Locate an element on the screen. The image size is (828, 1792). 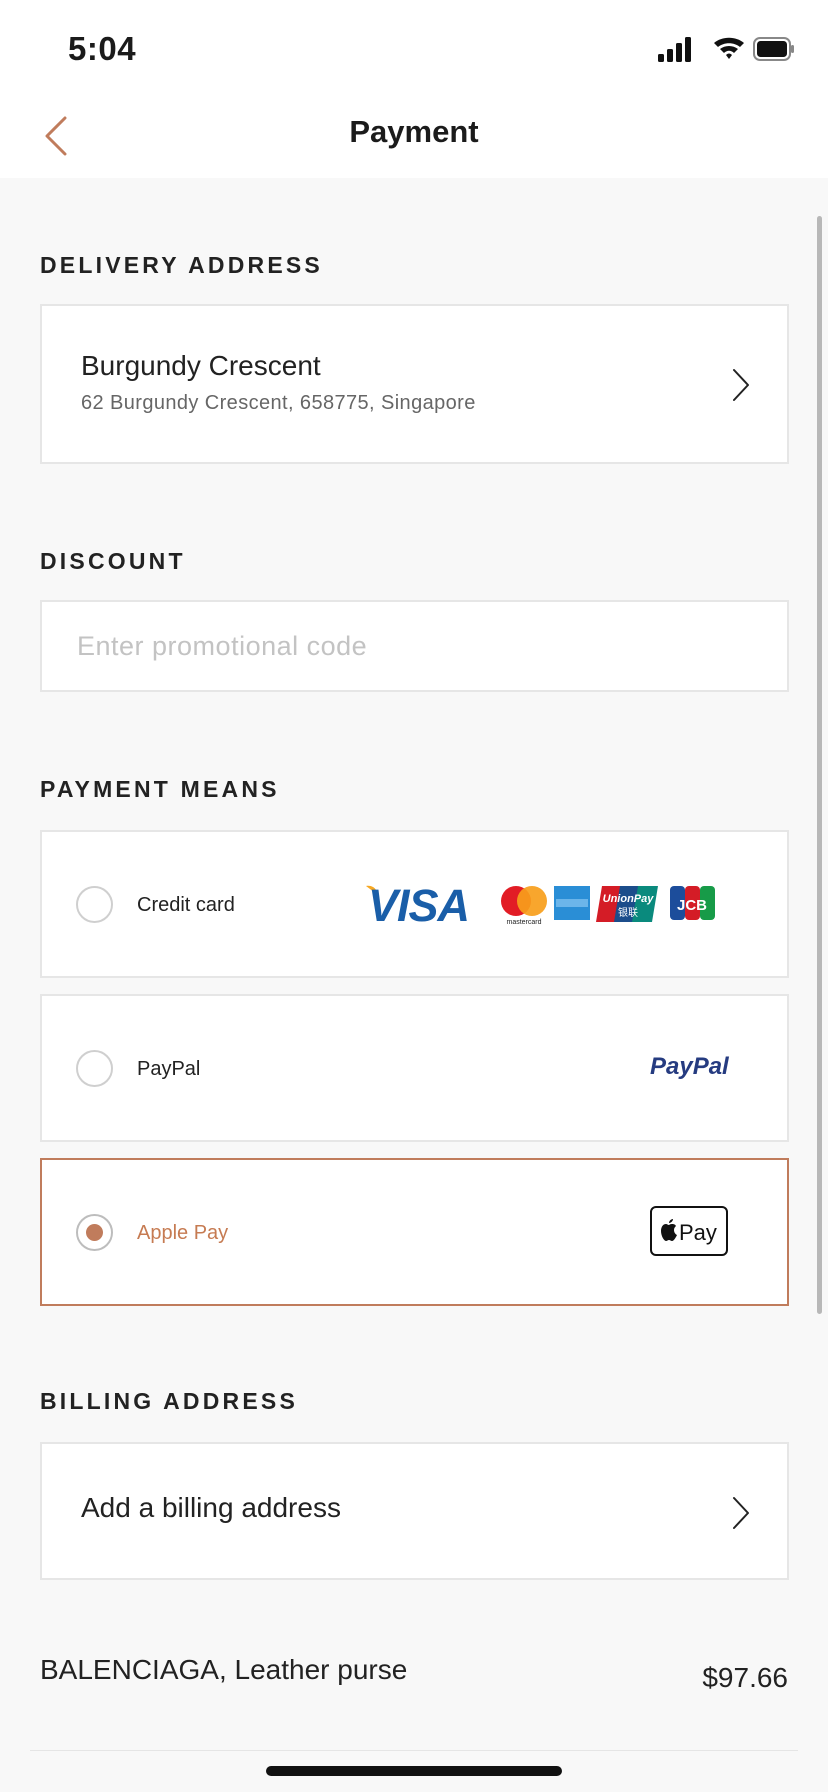
nav-bar: Payment is located at coordinates (414, 139).